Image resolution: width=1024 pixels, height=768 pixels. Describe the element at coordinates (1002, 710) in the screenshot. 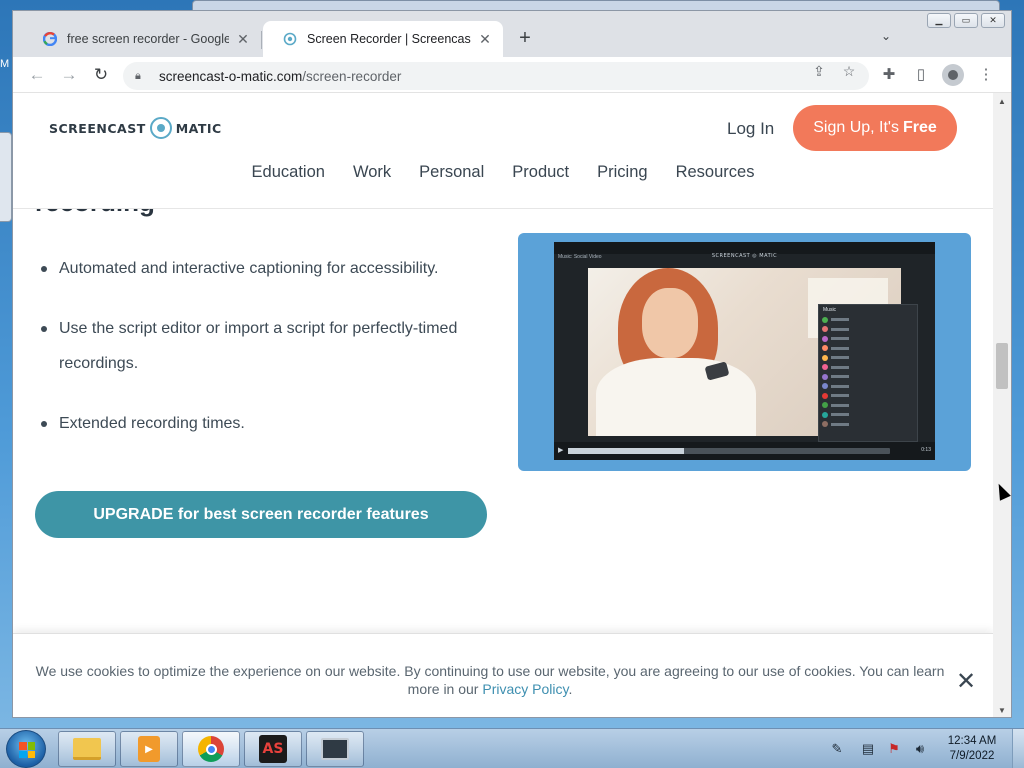

I see `scroll-down-arrow-icon: ▼` at that location.